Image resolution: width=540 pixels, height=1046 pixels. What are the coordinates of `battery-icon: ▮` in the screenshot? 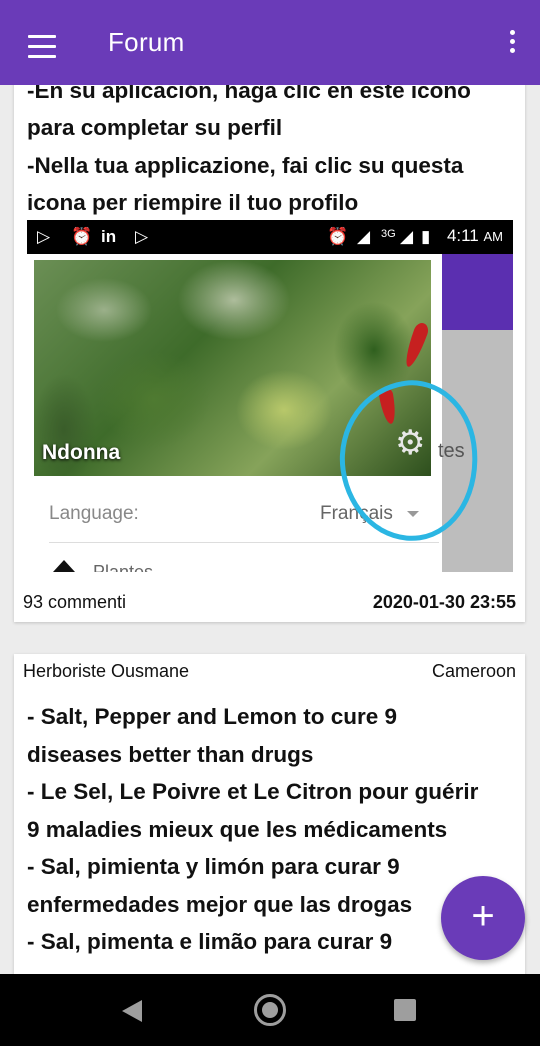 It's located at (426, 236).